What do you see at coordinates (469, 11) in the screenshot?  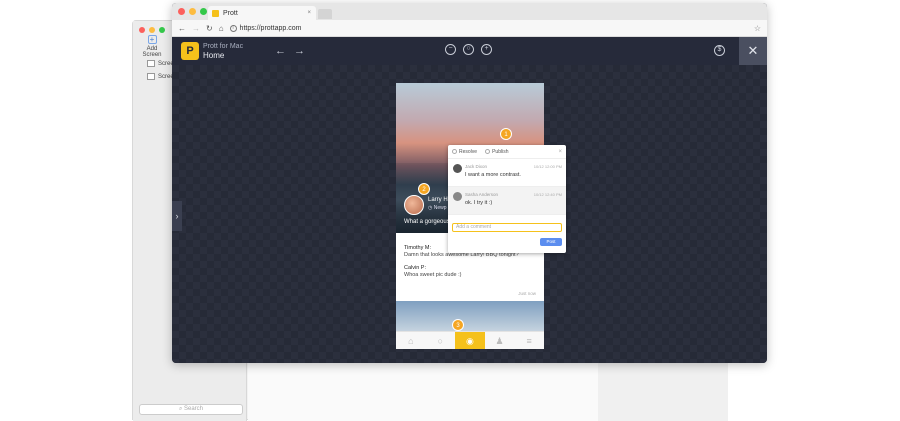 I see `browser-tab-bar: Prott ×` at bounding box center [469, 11].